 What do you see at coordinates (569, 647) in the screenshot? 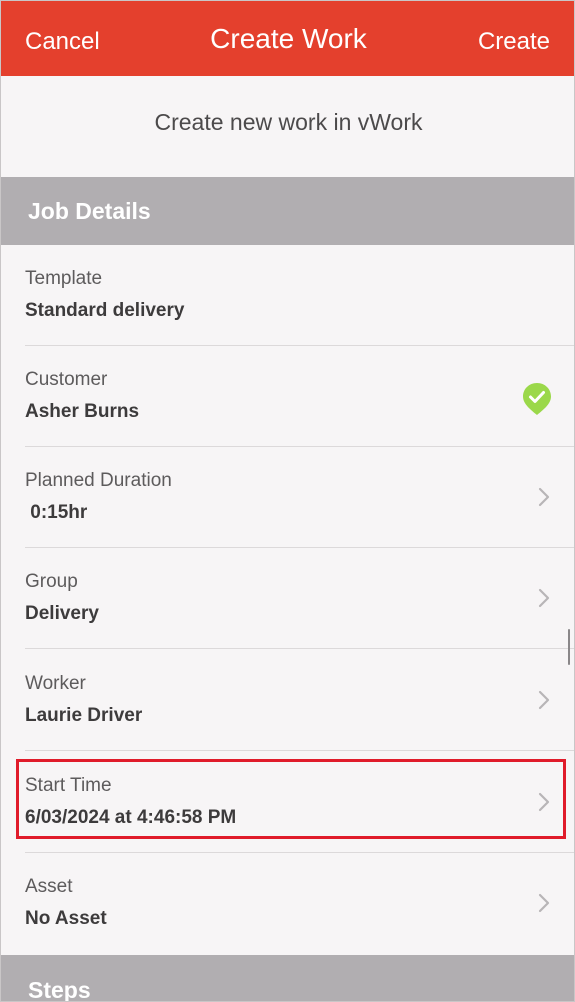
I see `scroll-indicator` at bounding box center [569, 647].